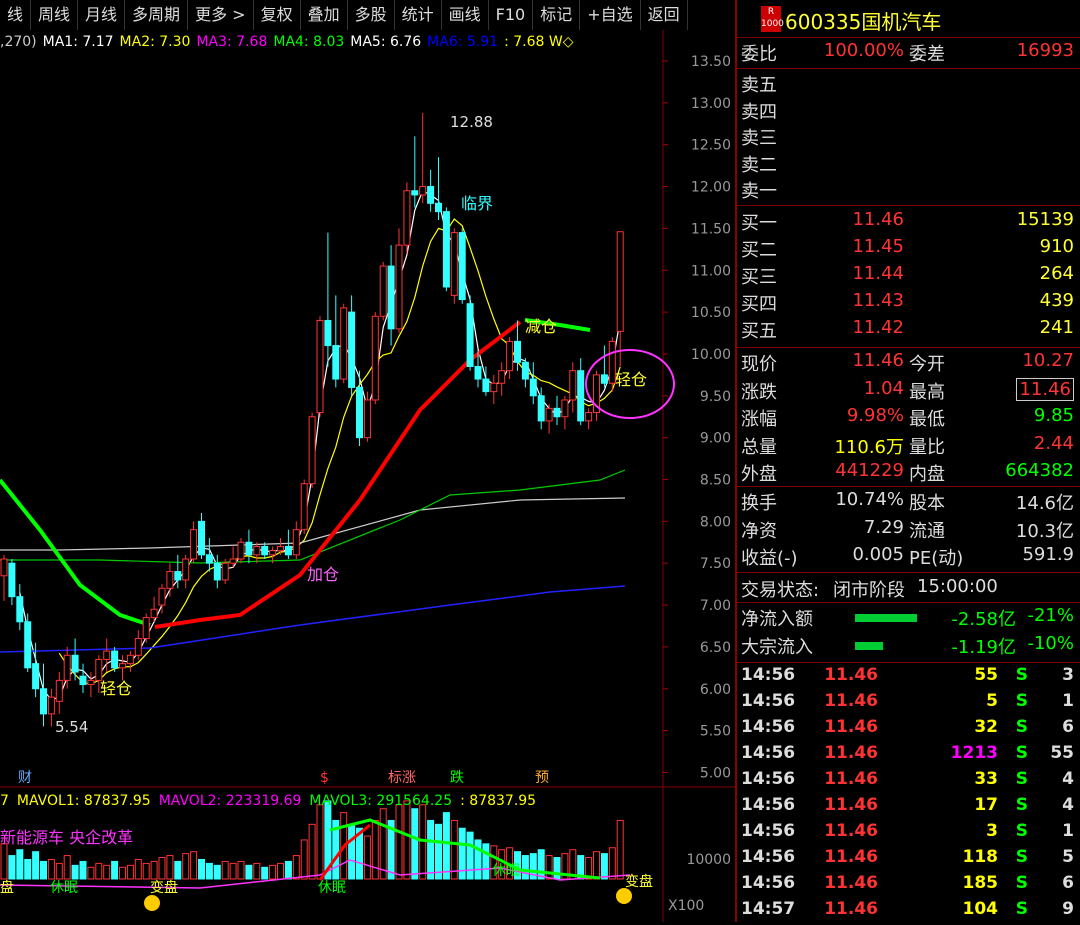  I want to click on price-axis-tick: 13.50, so click(711, 62).